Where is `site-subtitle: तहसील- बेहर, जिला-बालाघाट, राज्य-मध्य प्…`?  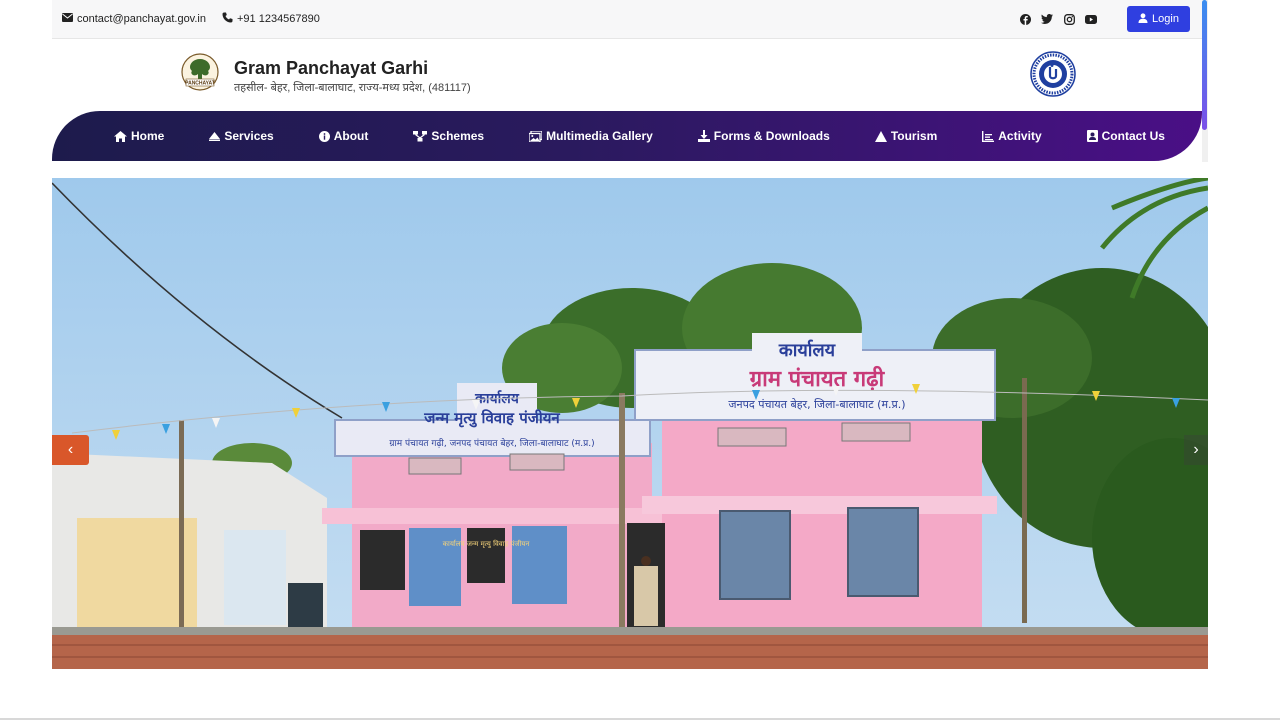
site-subtitle: तहसील- बेहर, जिला-बालाघाट, राज्य-मध्य प्… is located at coordinates (352, 88).